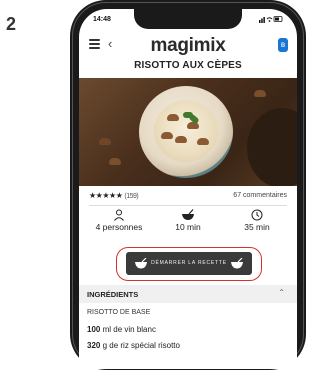 The width and height of the screenshot is (320, 370). I want to click on person-icon, so click(119, 215).